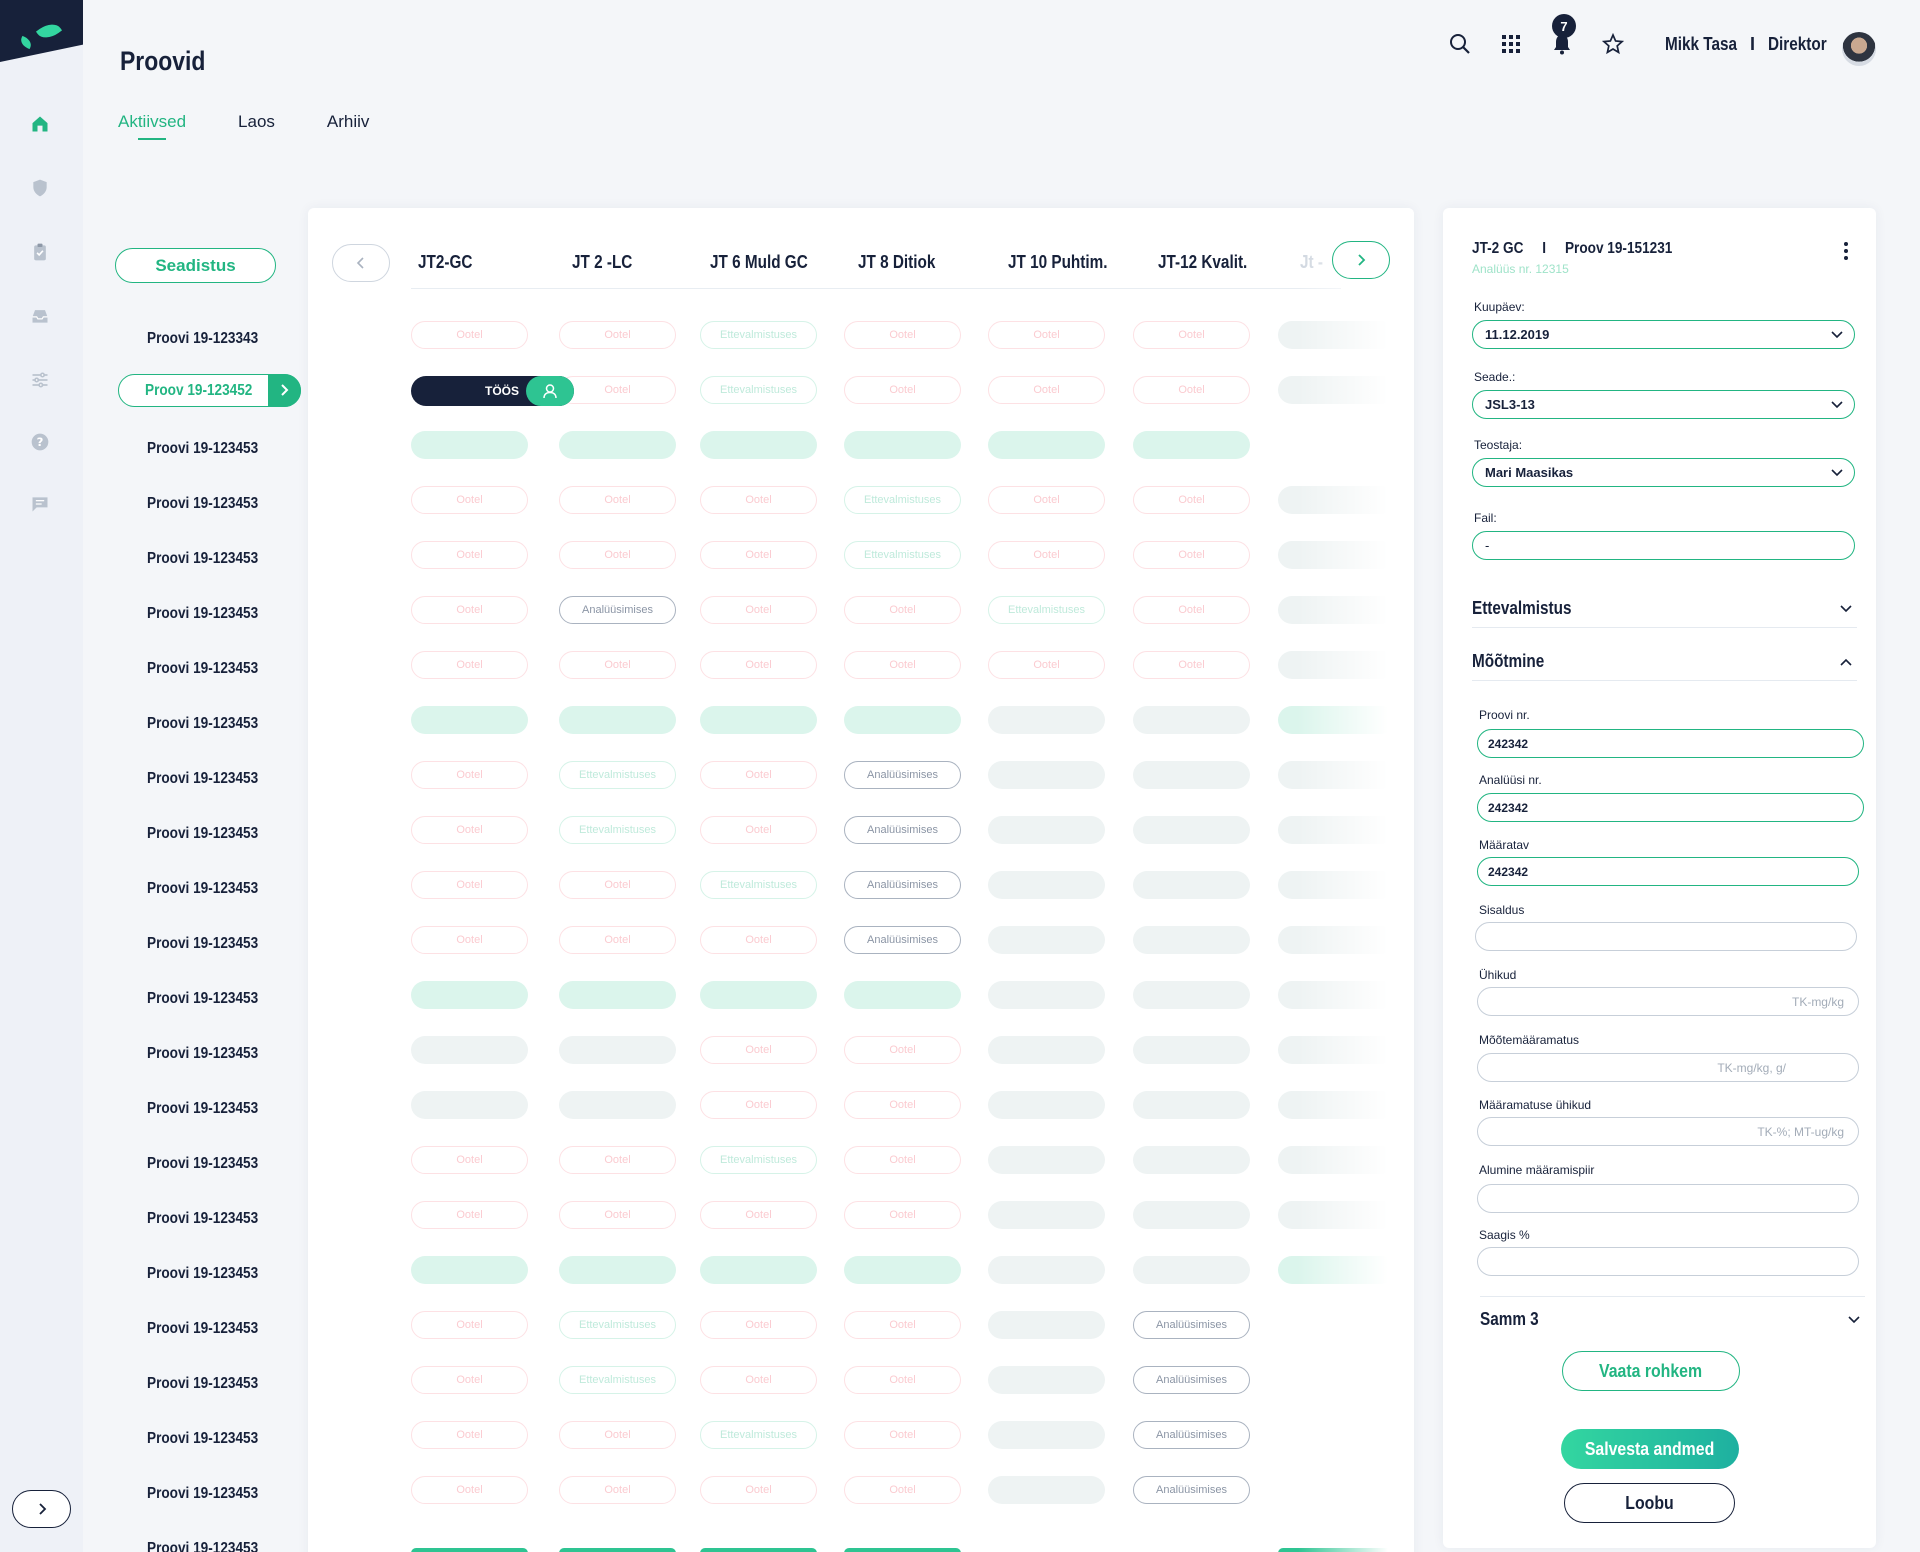  Describe the element at coordinates (445, 262) in the screenshot. I see `column-header: JT2-GC` at that location.